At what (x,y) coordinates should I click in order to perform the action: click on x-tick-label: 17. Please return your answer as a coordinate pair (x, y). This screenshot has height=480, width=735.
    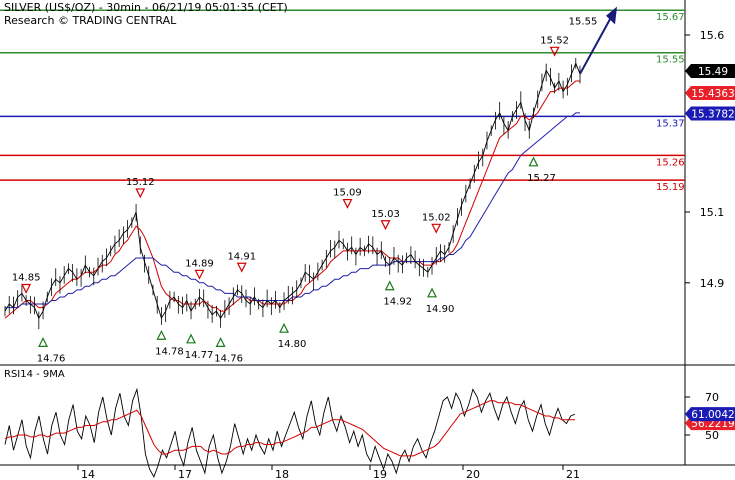
    Looking at the image, I should click on (185, 474).